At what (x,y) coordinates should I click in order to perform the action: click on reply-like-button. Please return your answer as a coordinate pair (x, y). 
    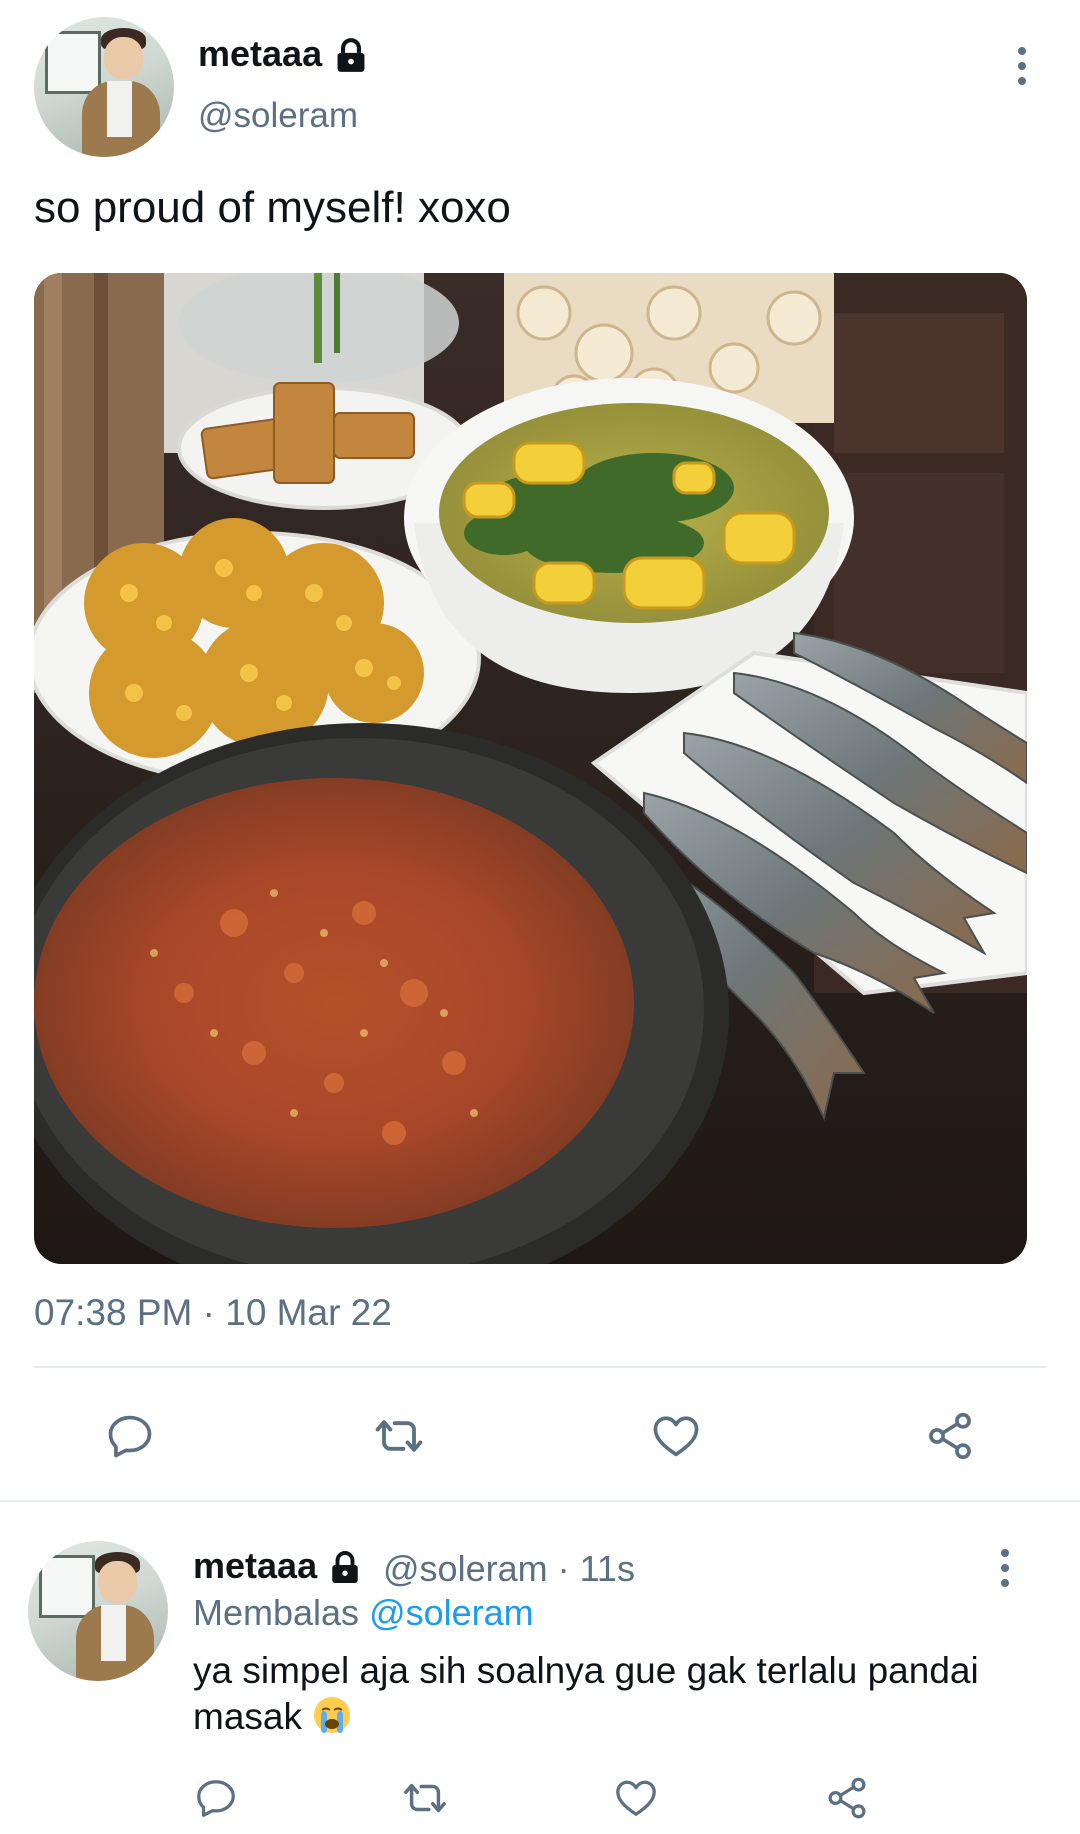
    Looking at the image, I should click on (636, 1798).